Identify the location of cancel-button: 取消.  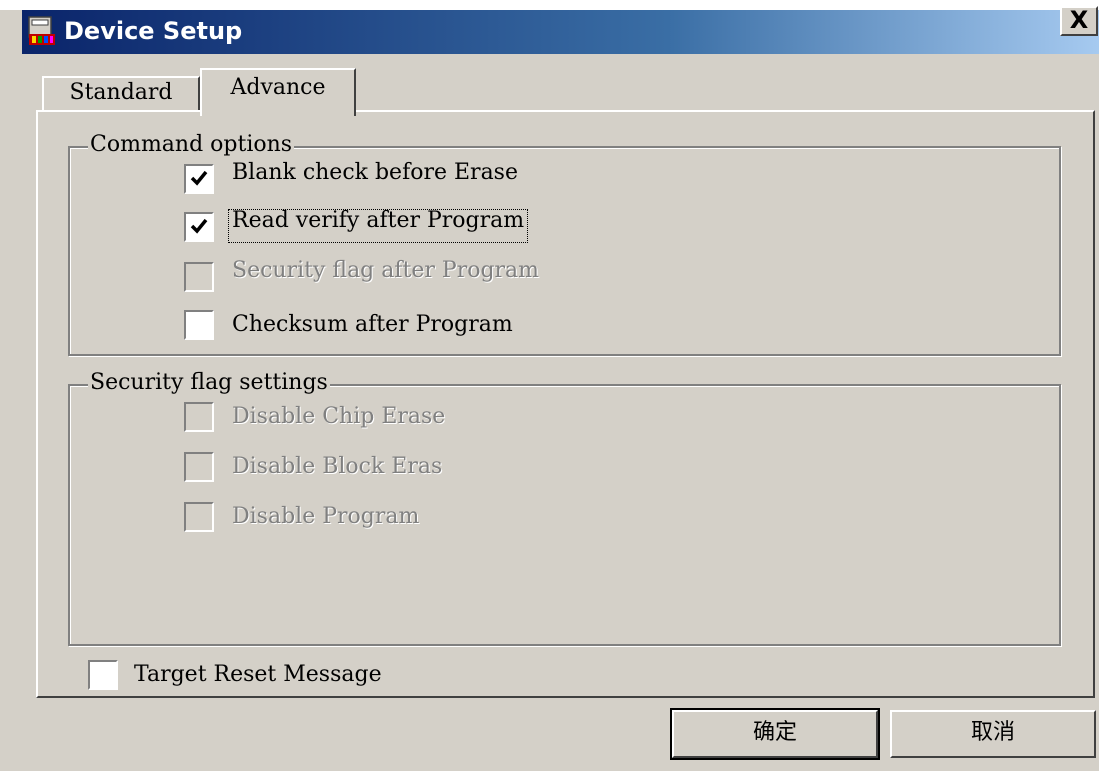
(993, 734).